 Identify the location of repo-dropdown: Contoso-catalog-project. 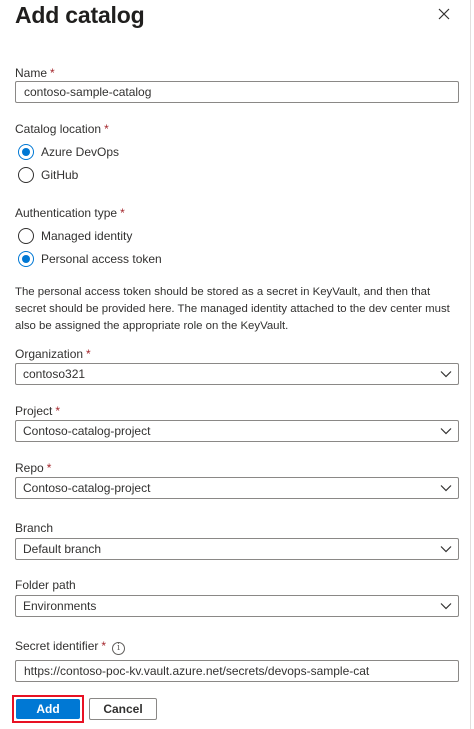
(237, 488).